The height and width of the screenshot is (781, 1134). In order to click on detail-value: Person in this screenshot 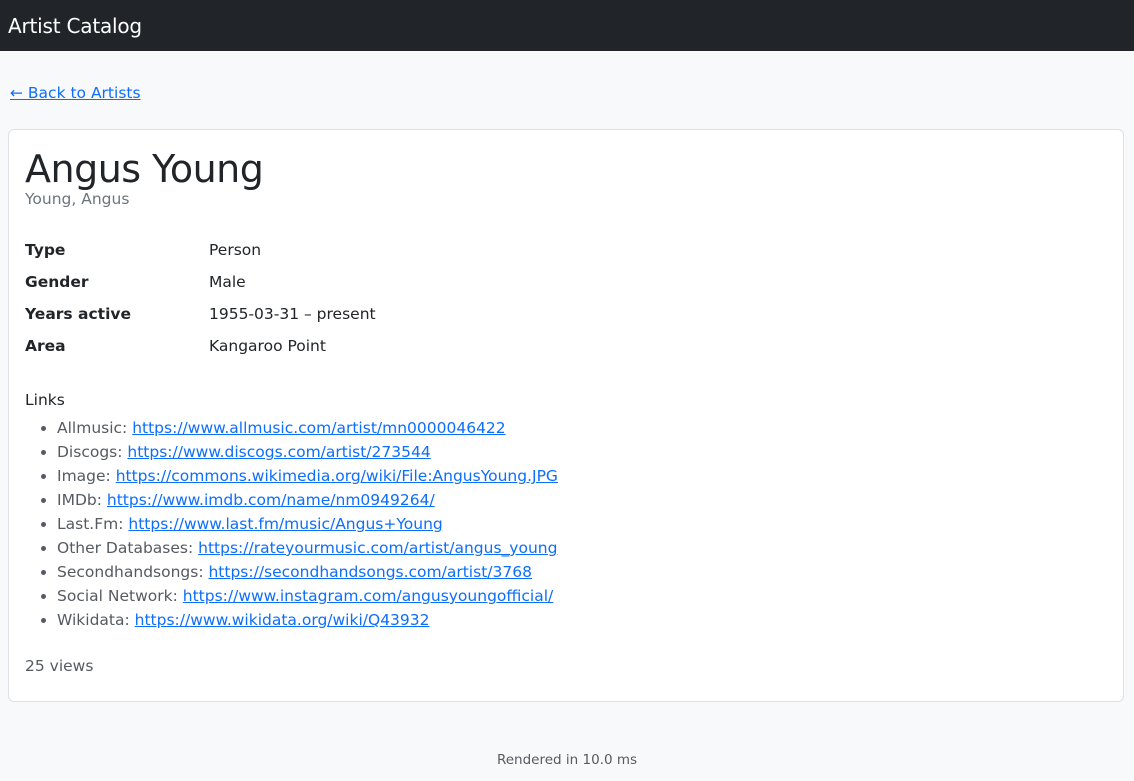, I will do `click(235, 250)`.